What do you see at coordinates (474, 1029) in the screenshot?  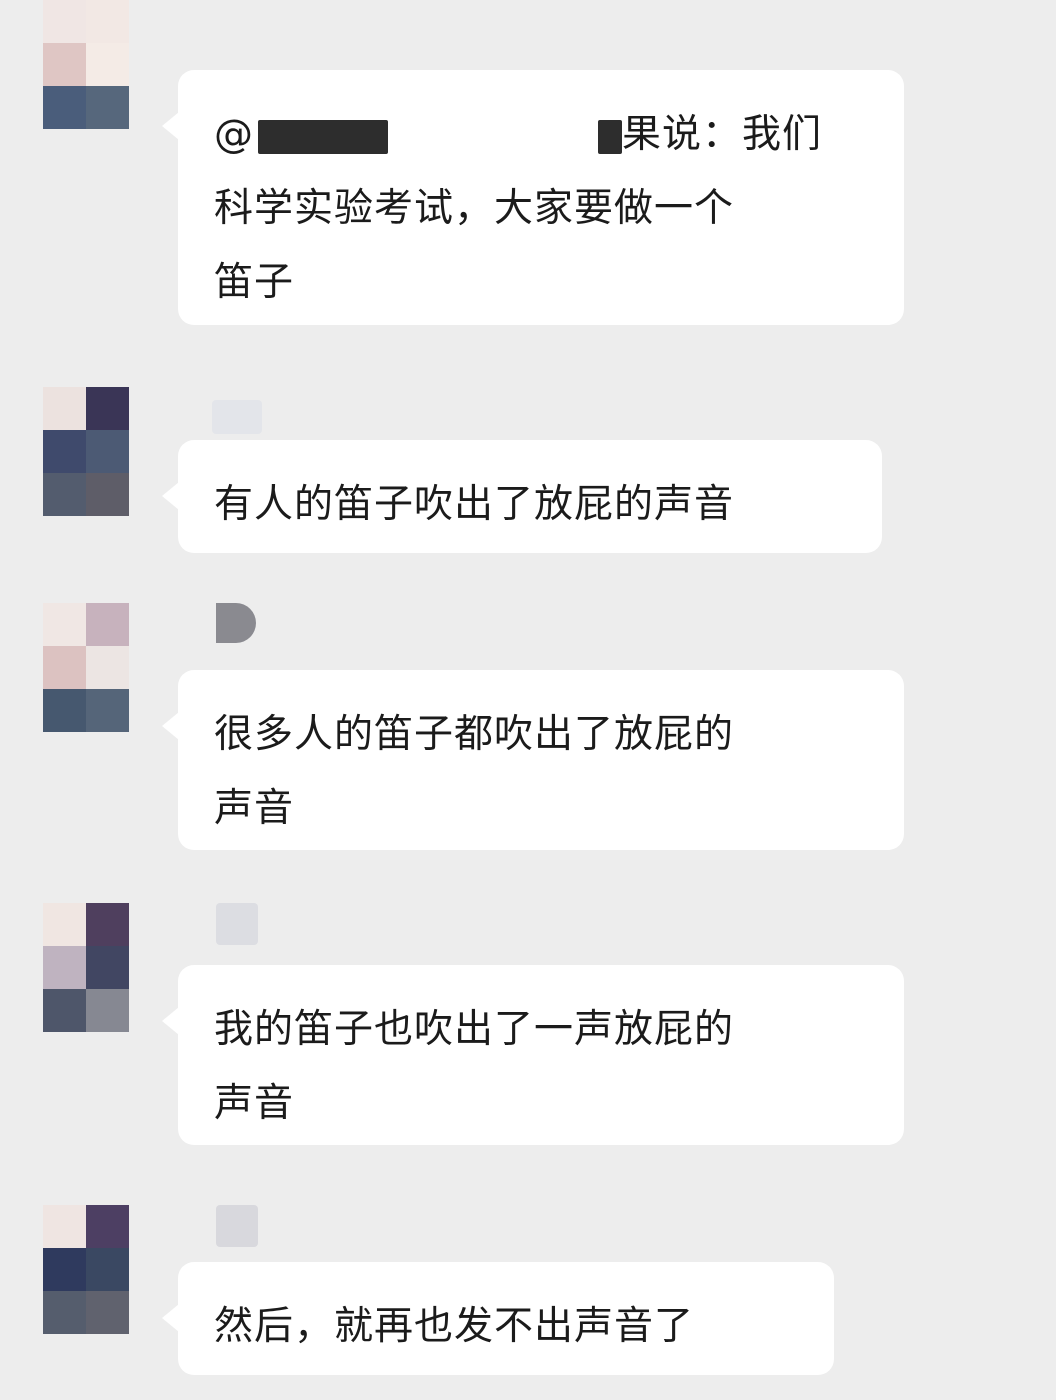 I see `message-line: 我的笛子也吹出了一声放屁的` at bounding box center [474, 1029].